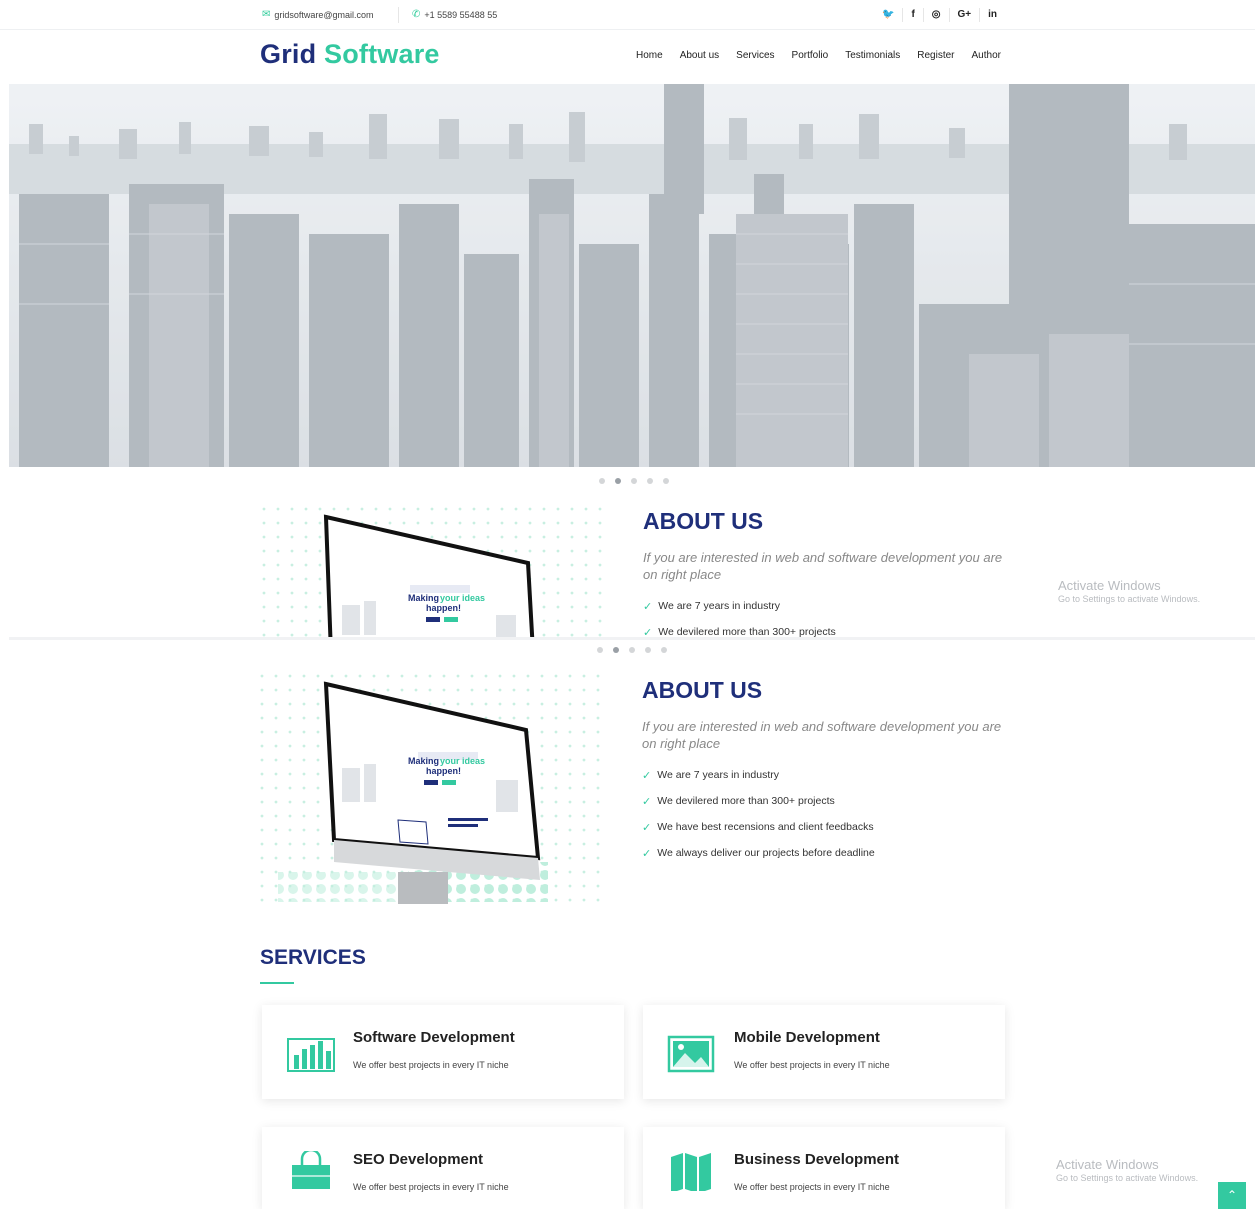  What do you see at coordinates (434, 1037) in the screenshot?
I see `service-title: Software Development` at bounding box center [434, 1037].